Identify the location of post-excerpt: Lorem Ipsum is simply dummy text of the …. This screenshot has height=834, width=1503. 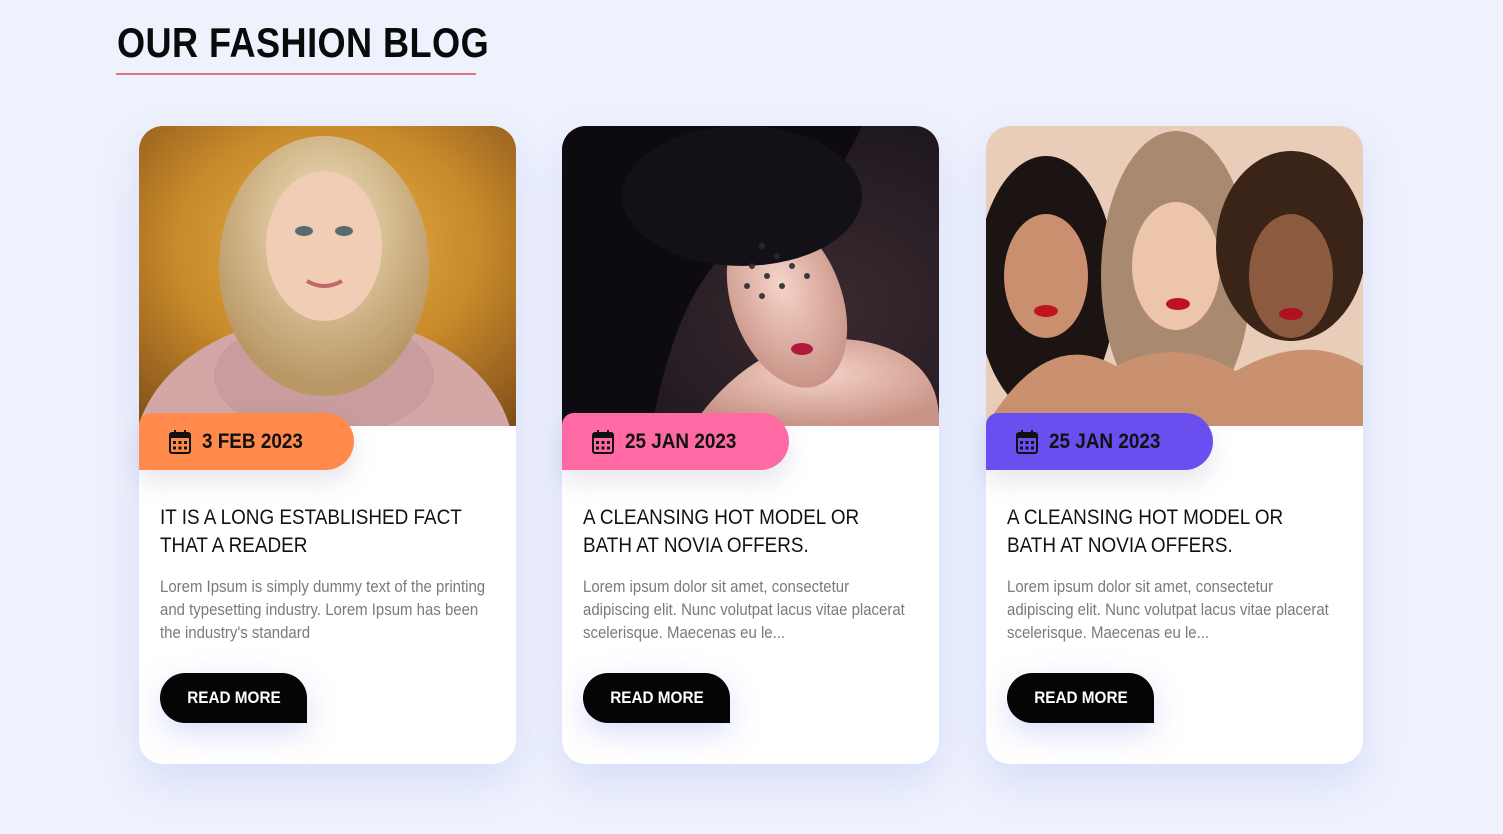
(323, 609).